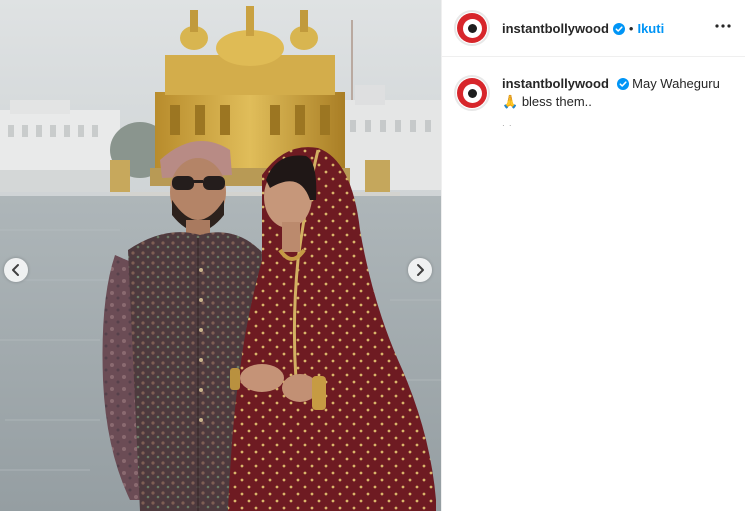 The height and width of the screenshot is (511, 745). Describe the element at coordinates (555, 83) in the screenshot. I see `caption-username: instantbollywood` at that location.